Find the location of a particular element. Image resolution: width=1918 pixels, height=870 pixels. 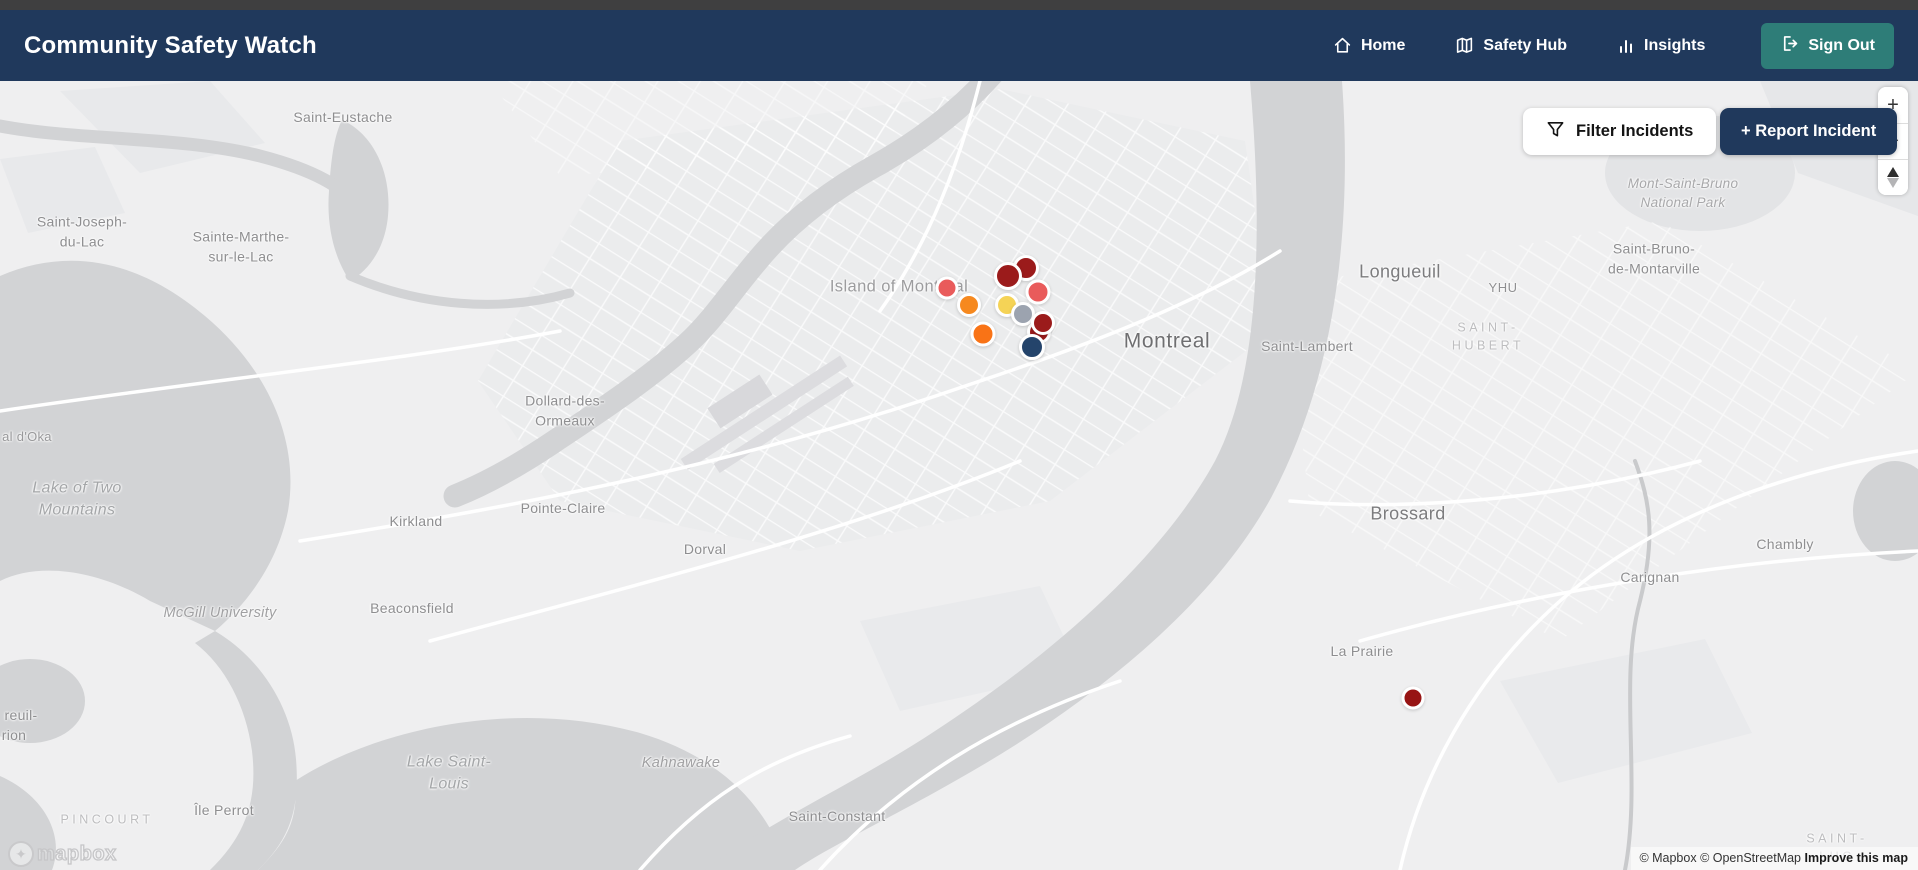

report-incident-button: + Report Incident is located at coordinates (1809, 131).